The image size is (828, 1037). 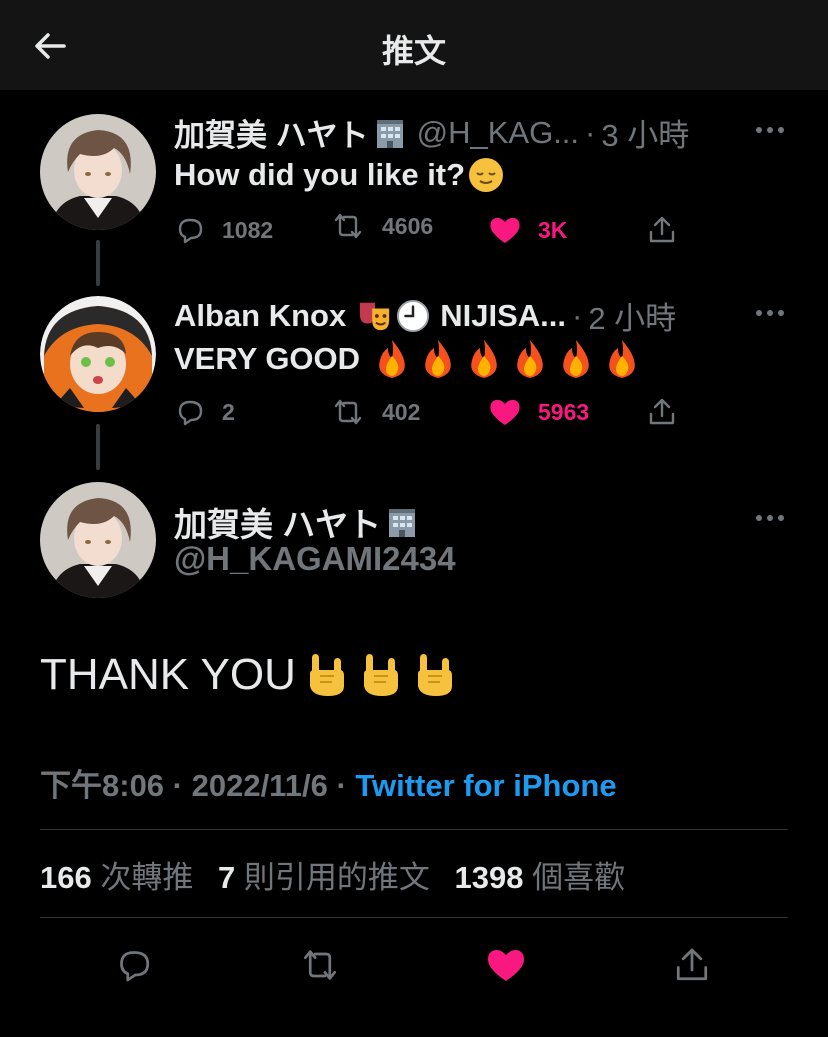 What do you see at coordinates (527, 230) in the screenshot?
I see `like-button: 3K` at bounding box center [527, 230].